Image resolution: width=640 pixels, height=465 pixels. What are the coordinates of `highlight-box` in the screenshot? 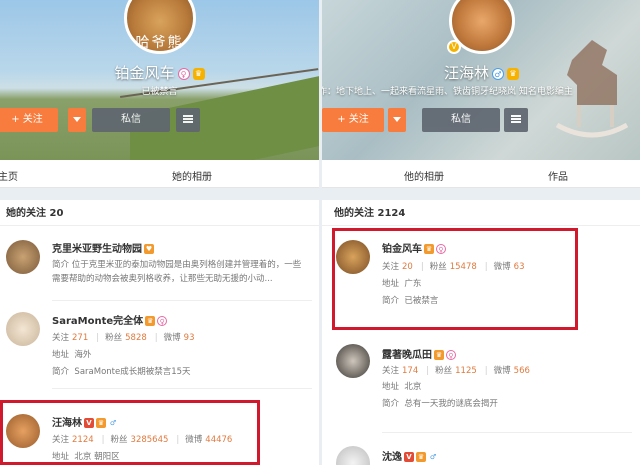 It's located at (455, 279).